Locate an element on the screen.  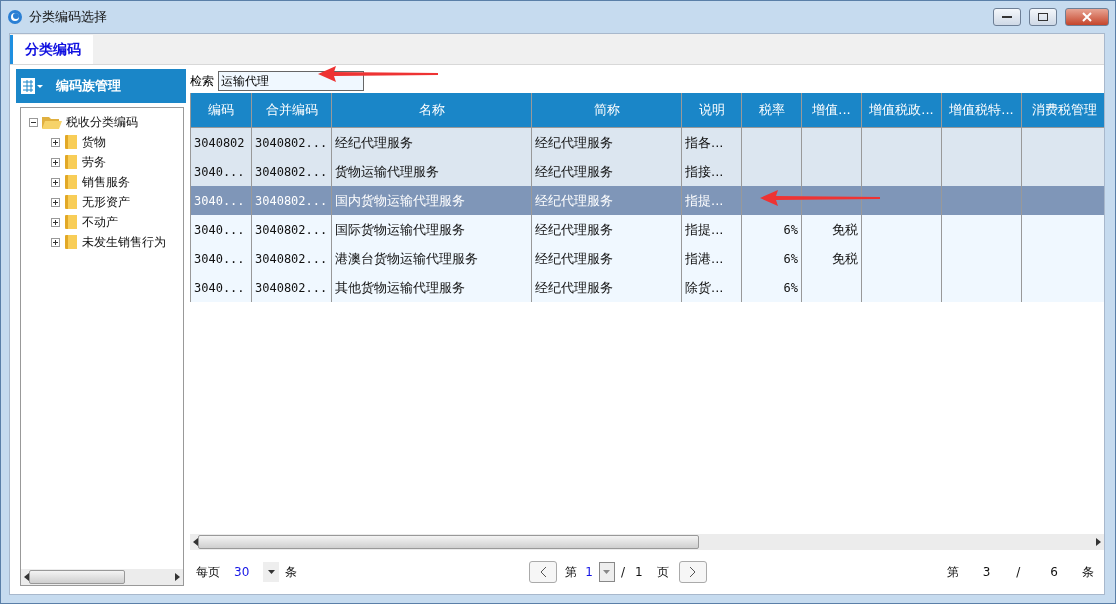
collapse-icon is located at coordinates (33, 122).